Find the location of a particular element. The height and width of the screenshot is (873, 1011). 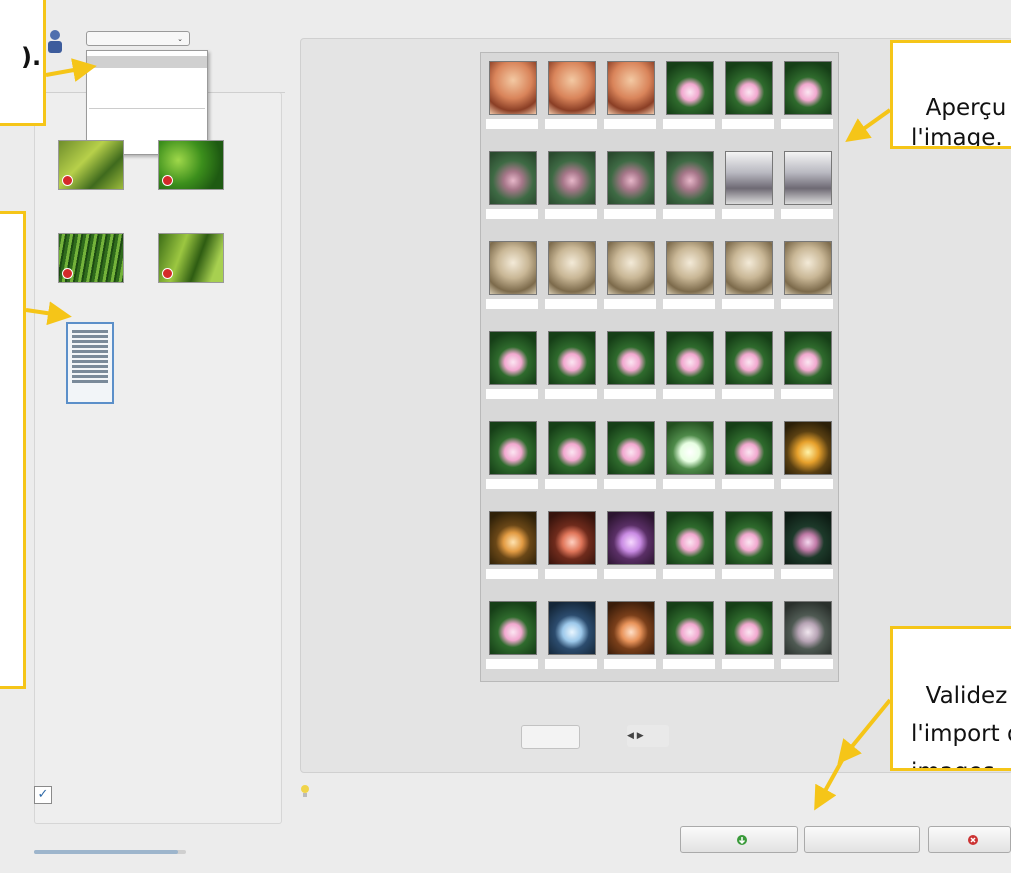

page-nav-arrows: ◀ ▶ is located at coordinates (635, 736).